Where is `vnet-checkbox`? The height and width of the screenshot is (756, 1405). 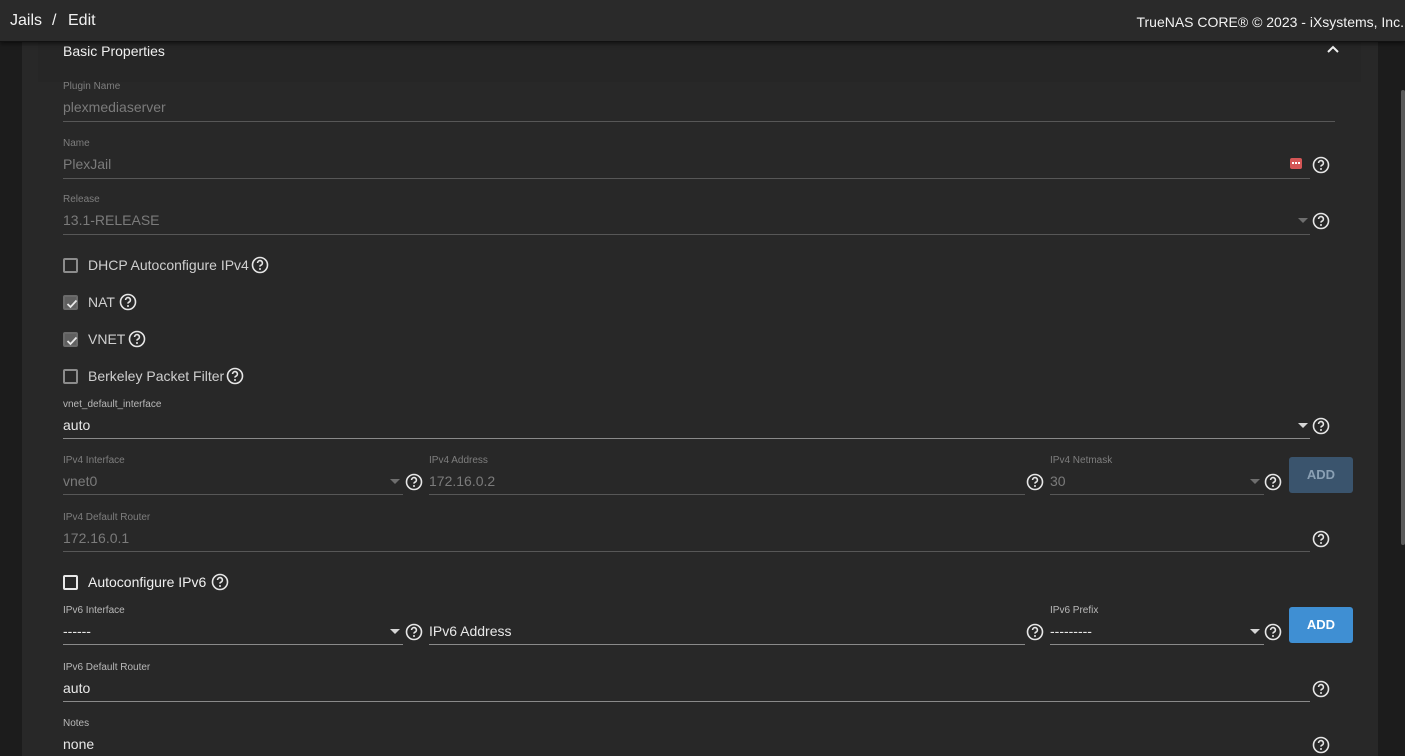
vnet-checkbox is located at coordinates (70, 339).